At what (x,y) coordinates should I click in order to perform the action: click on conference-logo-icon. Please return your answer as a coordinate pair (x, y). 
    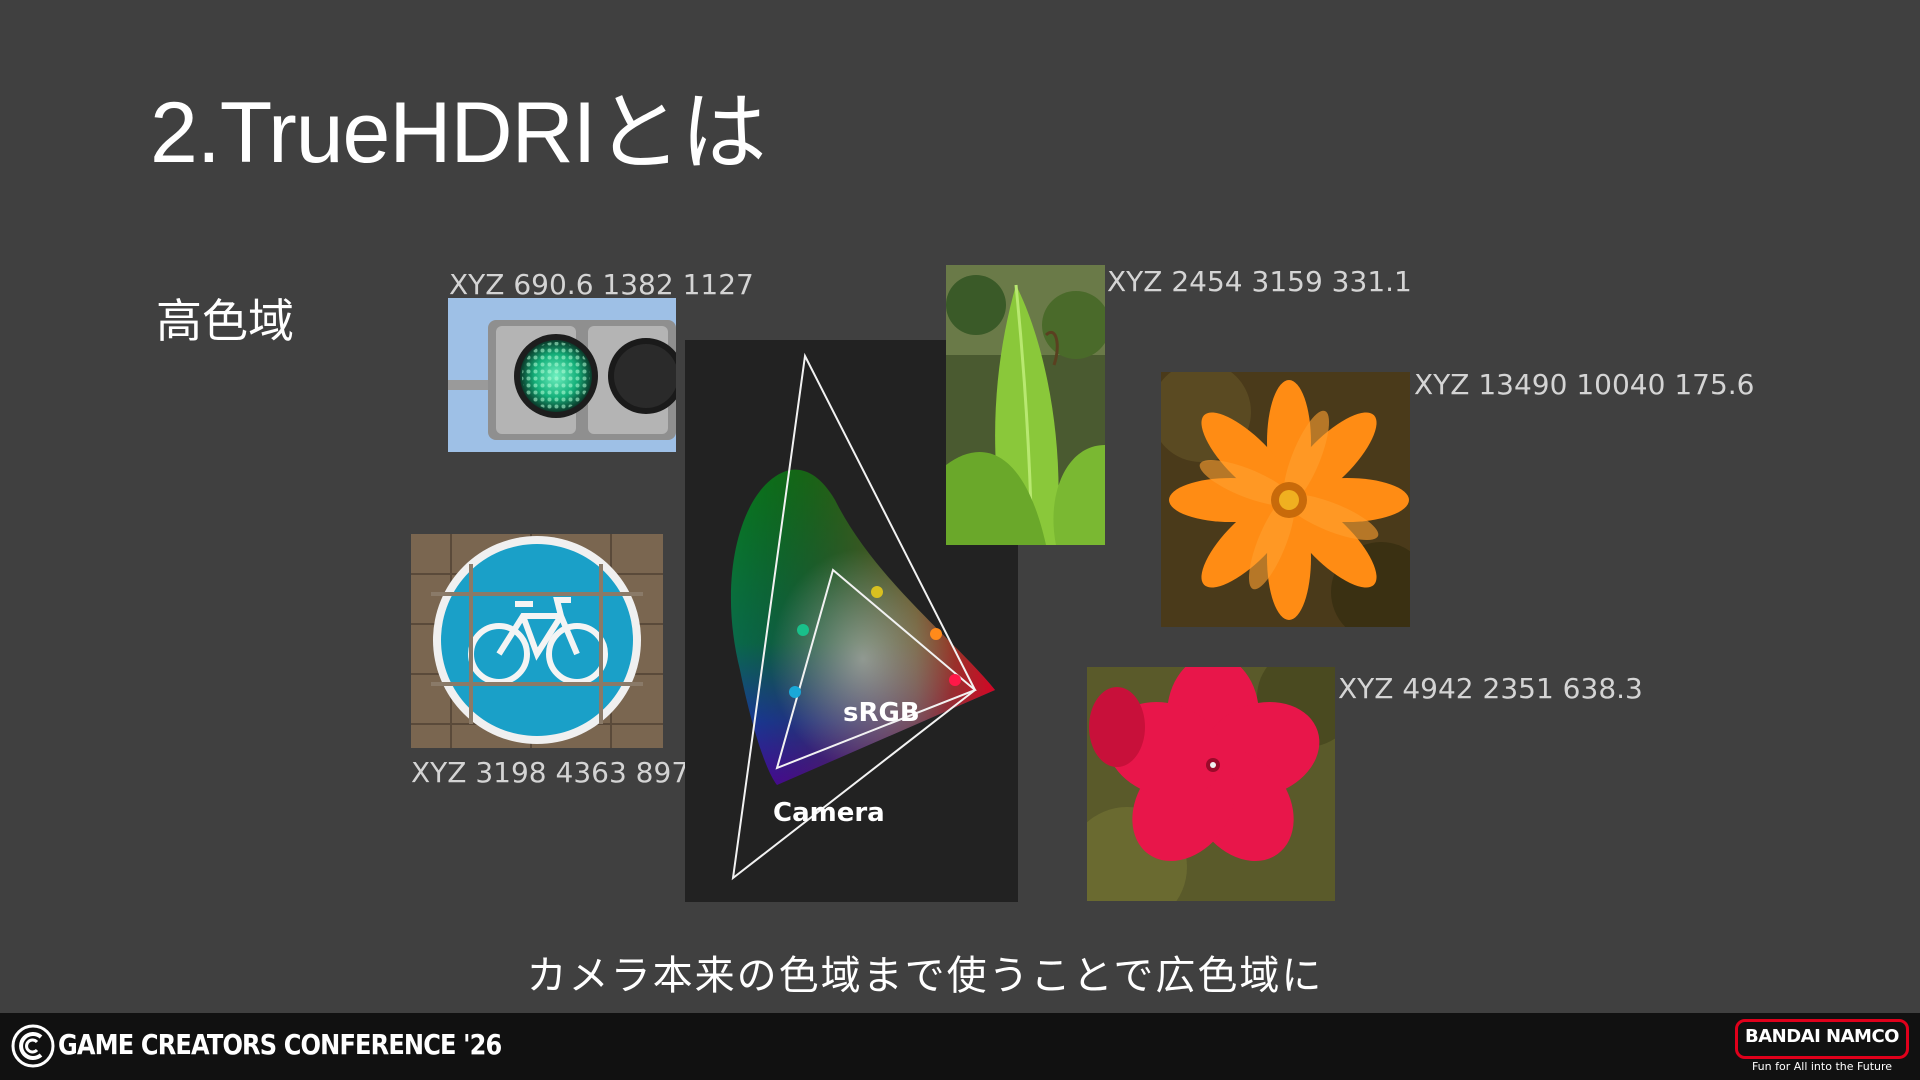
    Looking at the image, I should click on (33, 1046).